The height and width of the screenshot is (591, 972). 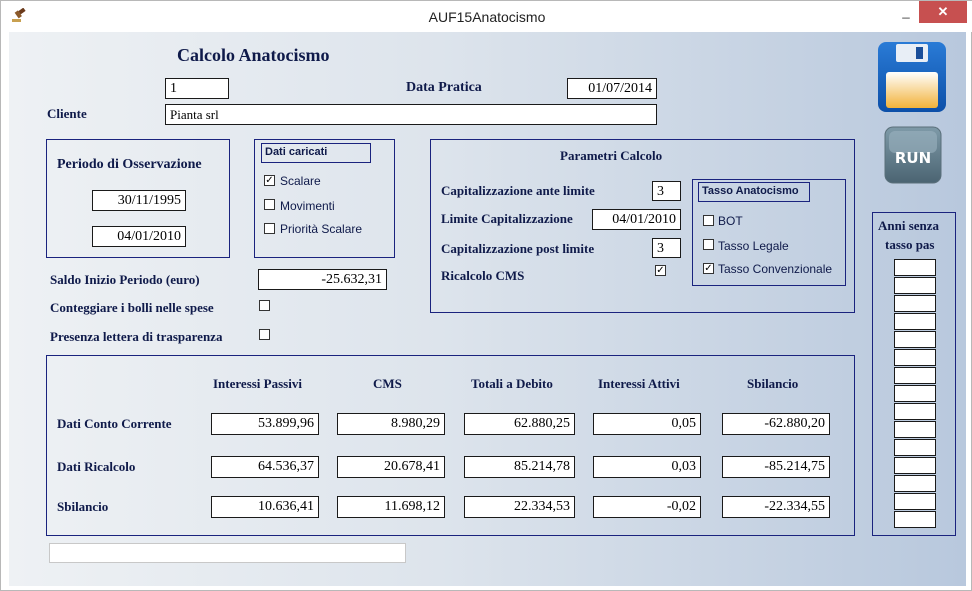 I want to click on ric-sbilancio: -85.214,75, so click(x=776, y=467).